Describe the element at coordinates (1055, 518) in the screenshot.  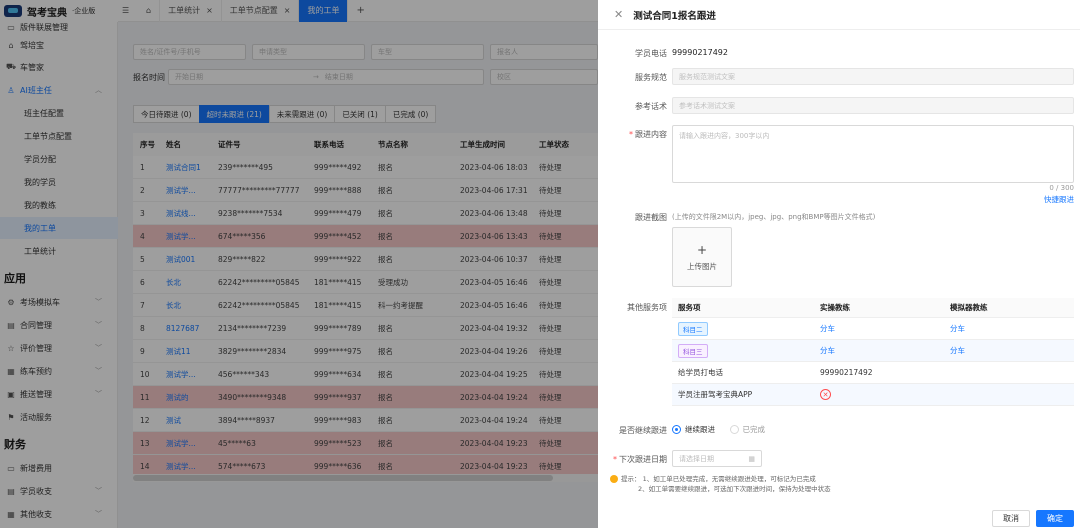
I see `confirm-button: 确定` at that location.